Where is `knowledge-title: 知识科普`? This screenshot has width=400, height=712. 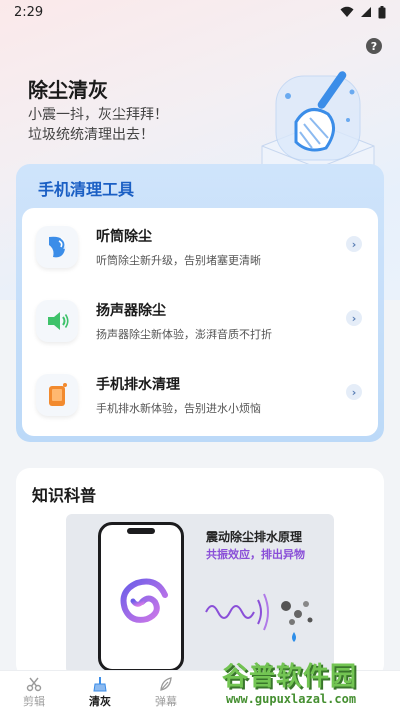
knowledge-title: 知识科普 is located at coordinates (64, 495).